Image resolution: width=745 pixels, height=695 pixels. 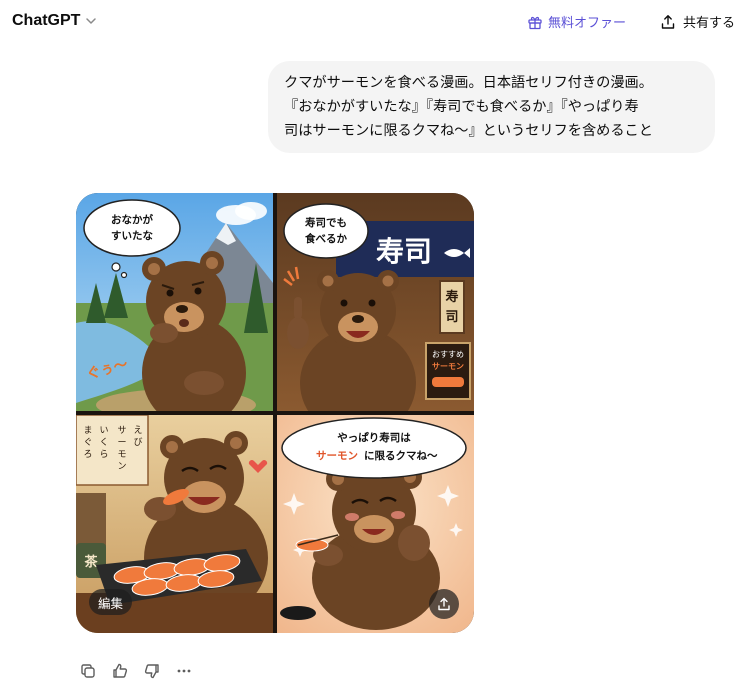 What do you see at coordinates (709, 23) in the screenshot?
I see `share-label: 共有する` at bounding box center [709, 23].